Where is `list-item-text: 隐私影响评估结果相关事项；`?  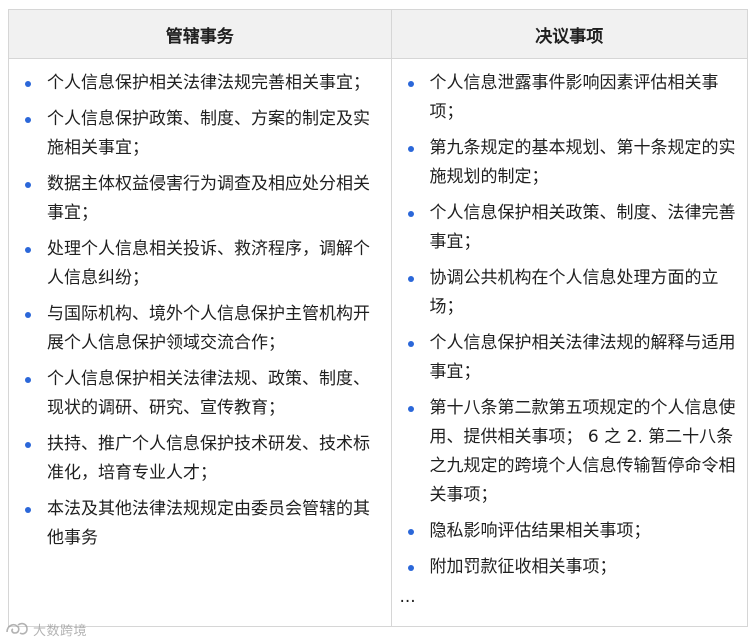 list-item-text: 隐私影响评估结果相关事项； is located at coordinates (540, 531).